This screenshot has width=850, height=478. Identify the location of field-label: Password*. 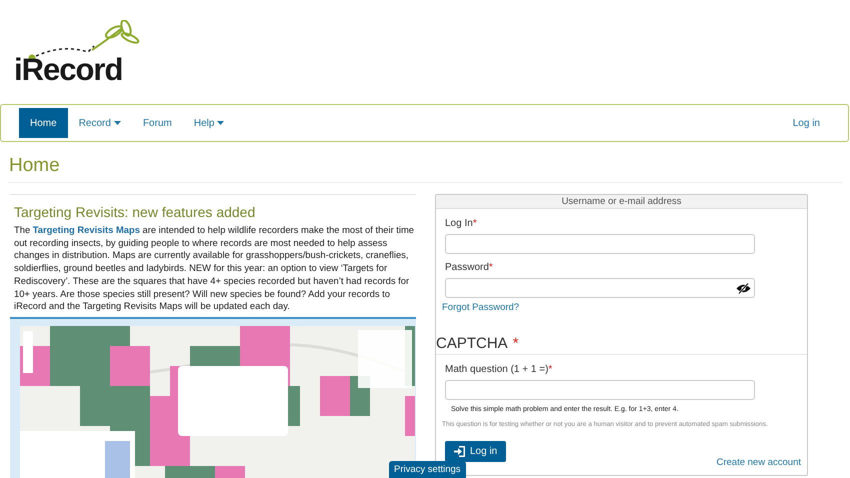
(469, 267).